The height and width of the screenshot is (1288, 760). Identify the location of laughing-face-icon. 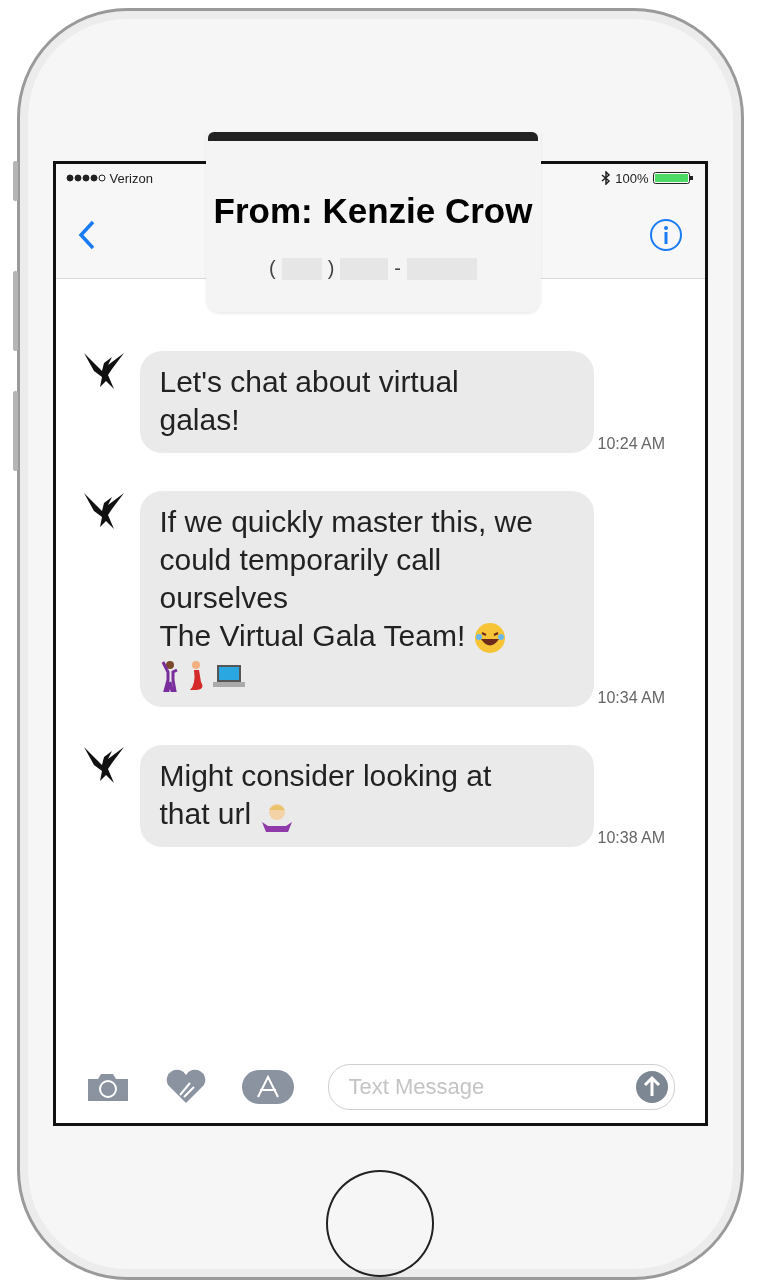
(489, 638).